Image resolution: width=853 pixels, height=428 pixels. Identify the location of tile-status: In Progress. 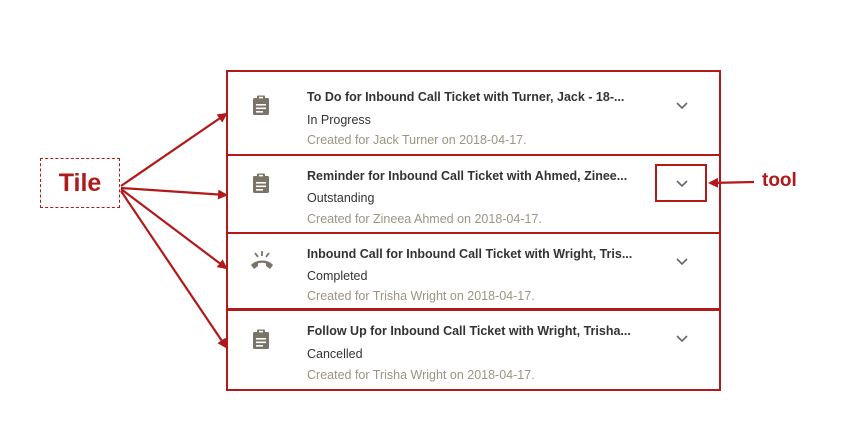
(339, 120).